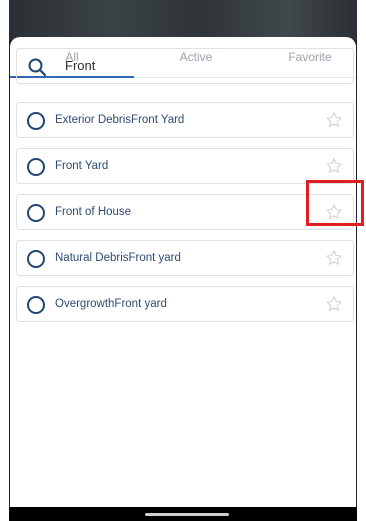  What do you see at coordinates (93, 212) in the screenshot?
I see `item-label: Front of House` at bounding box center [93, 212].